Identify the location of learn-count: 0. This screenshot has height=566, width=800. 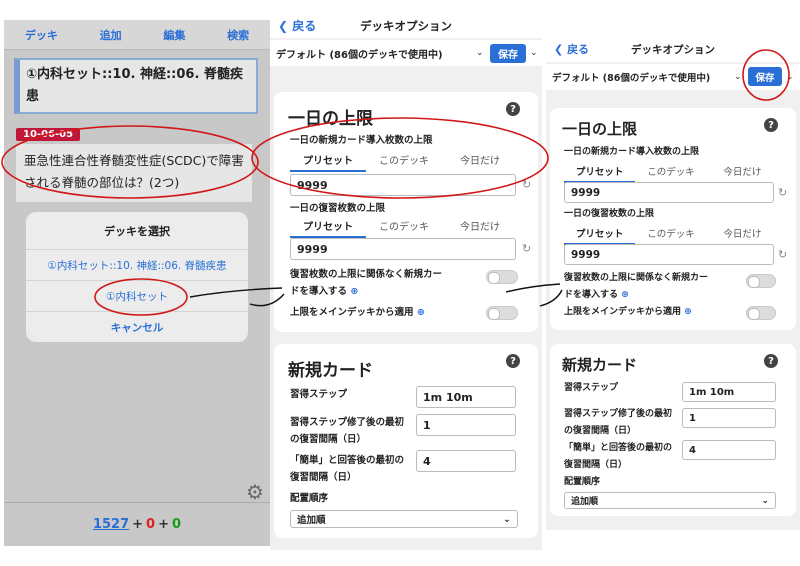
(151, 524).